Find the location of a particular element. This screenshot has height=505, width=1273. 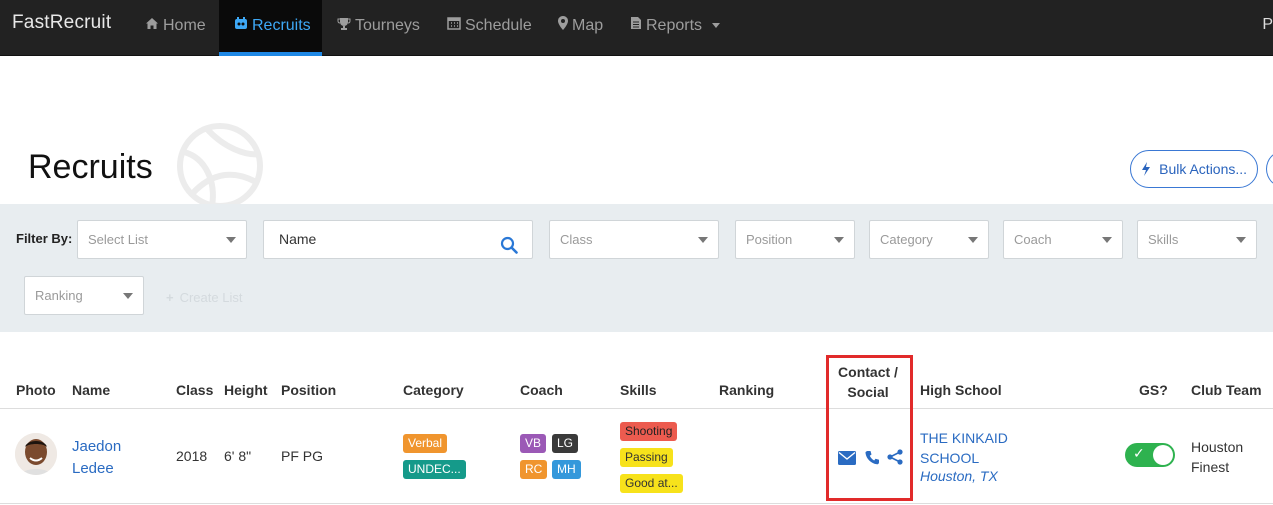

high-school-link: THE KINKAID SCHOOL is located at coordinates (964, 448).